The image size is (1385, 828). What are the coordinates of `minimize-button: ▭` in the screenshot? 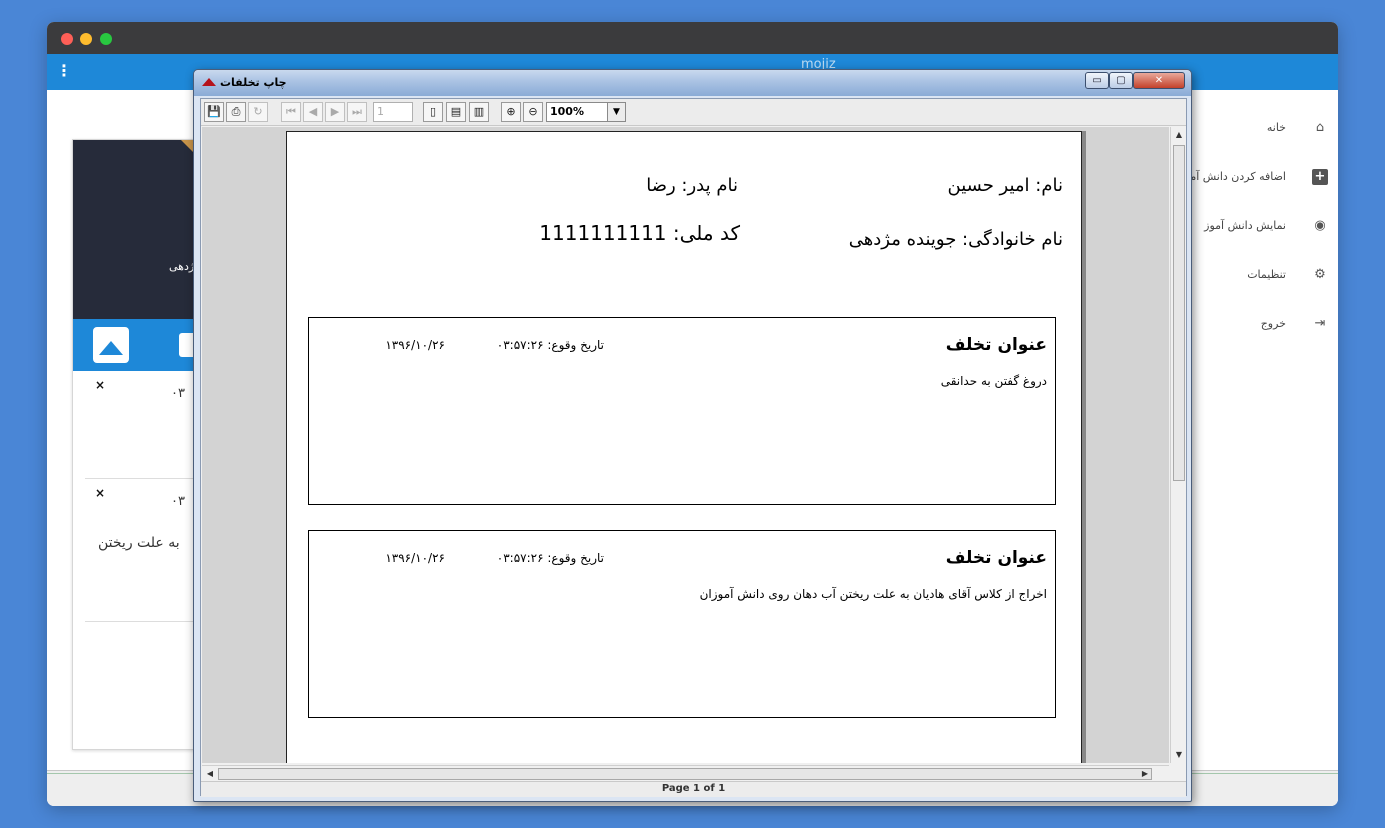 It's located at (1097, 80).